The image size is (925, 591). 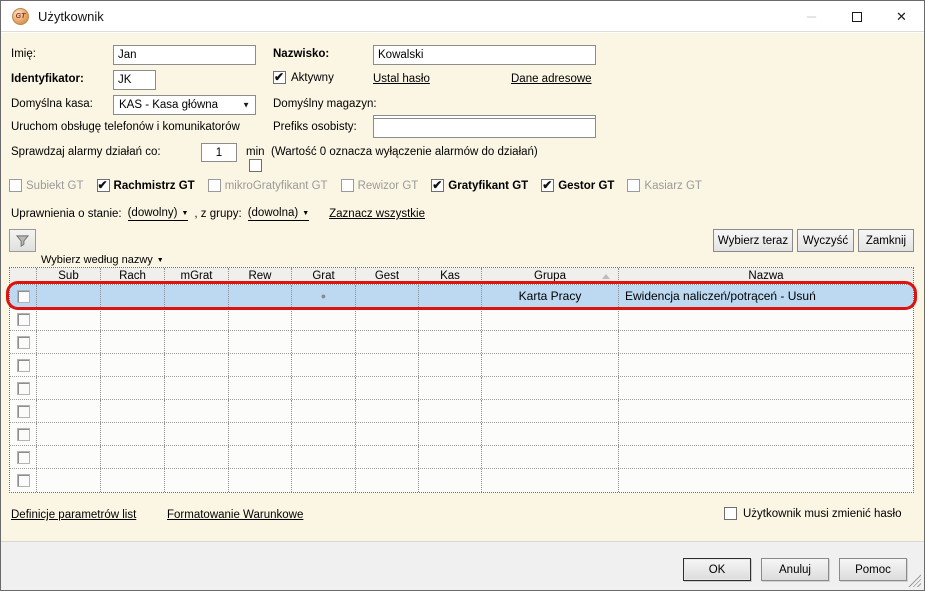 What do you see at coordinates (873, 569) in the screenshot?
I see `help-button: Pomoc` at bounding box center [873, 569].